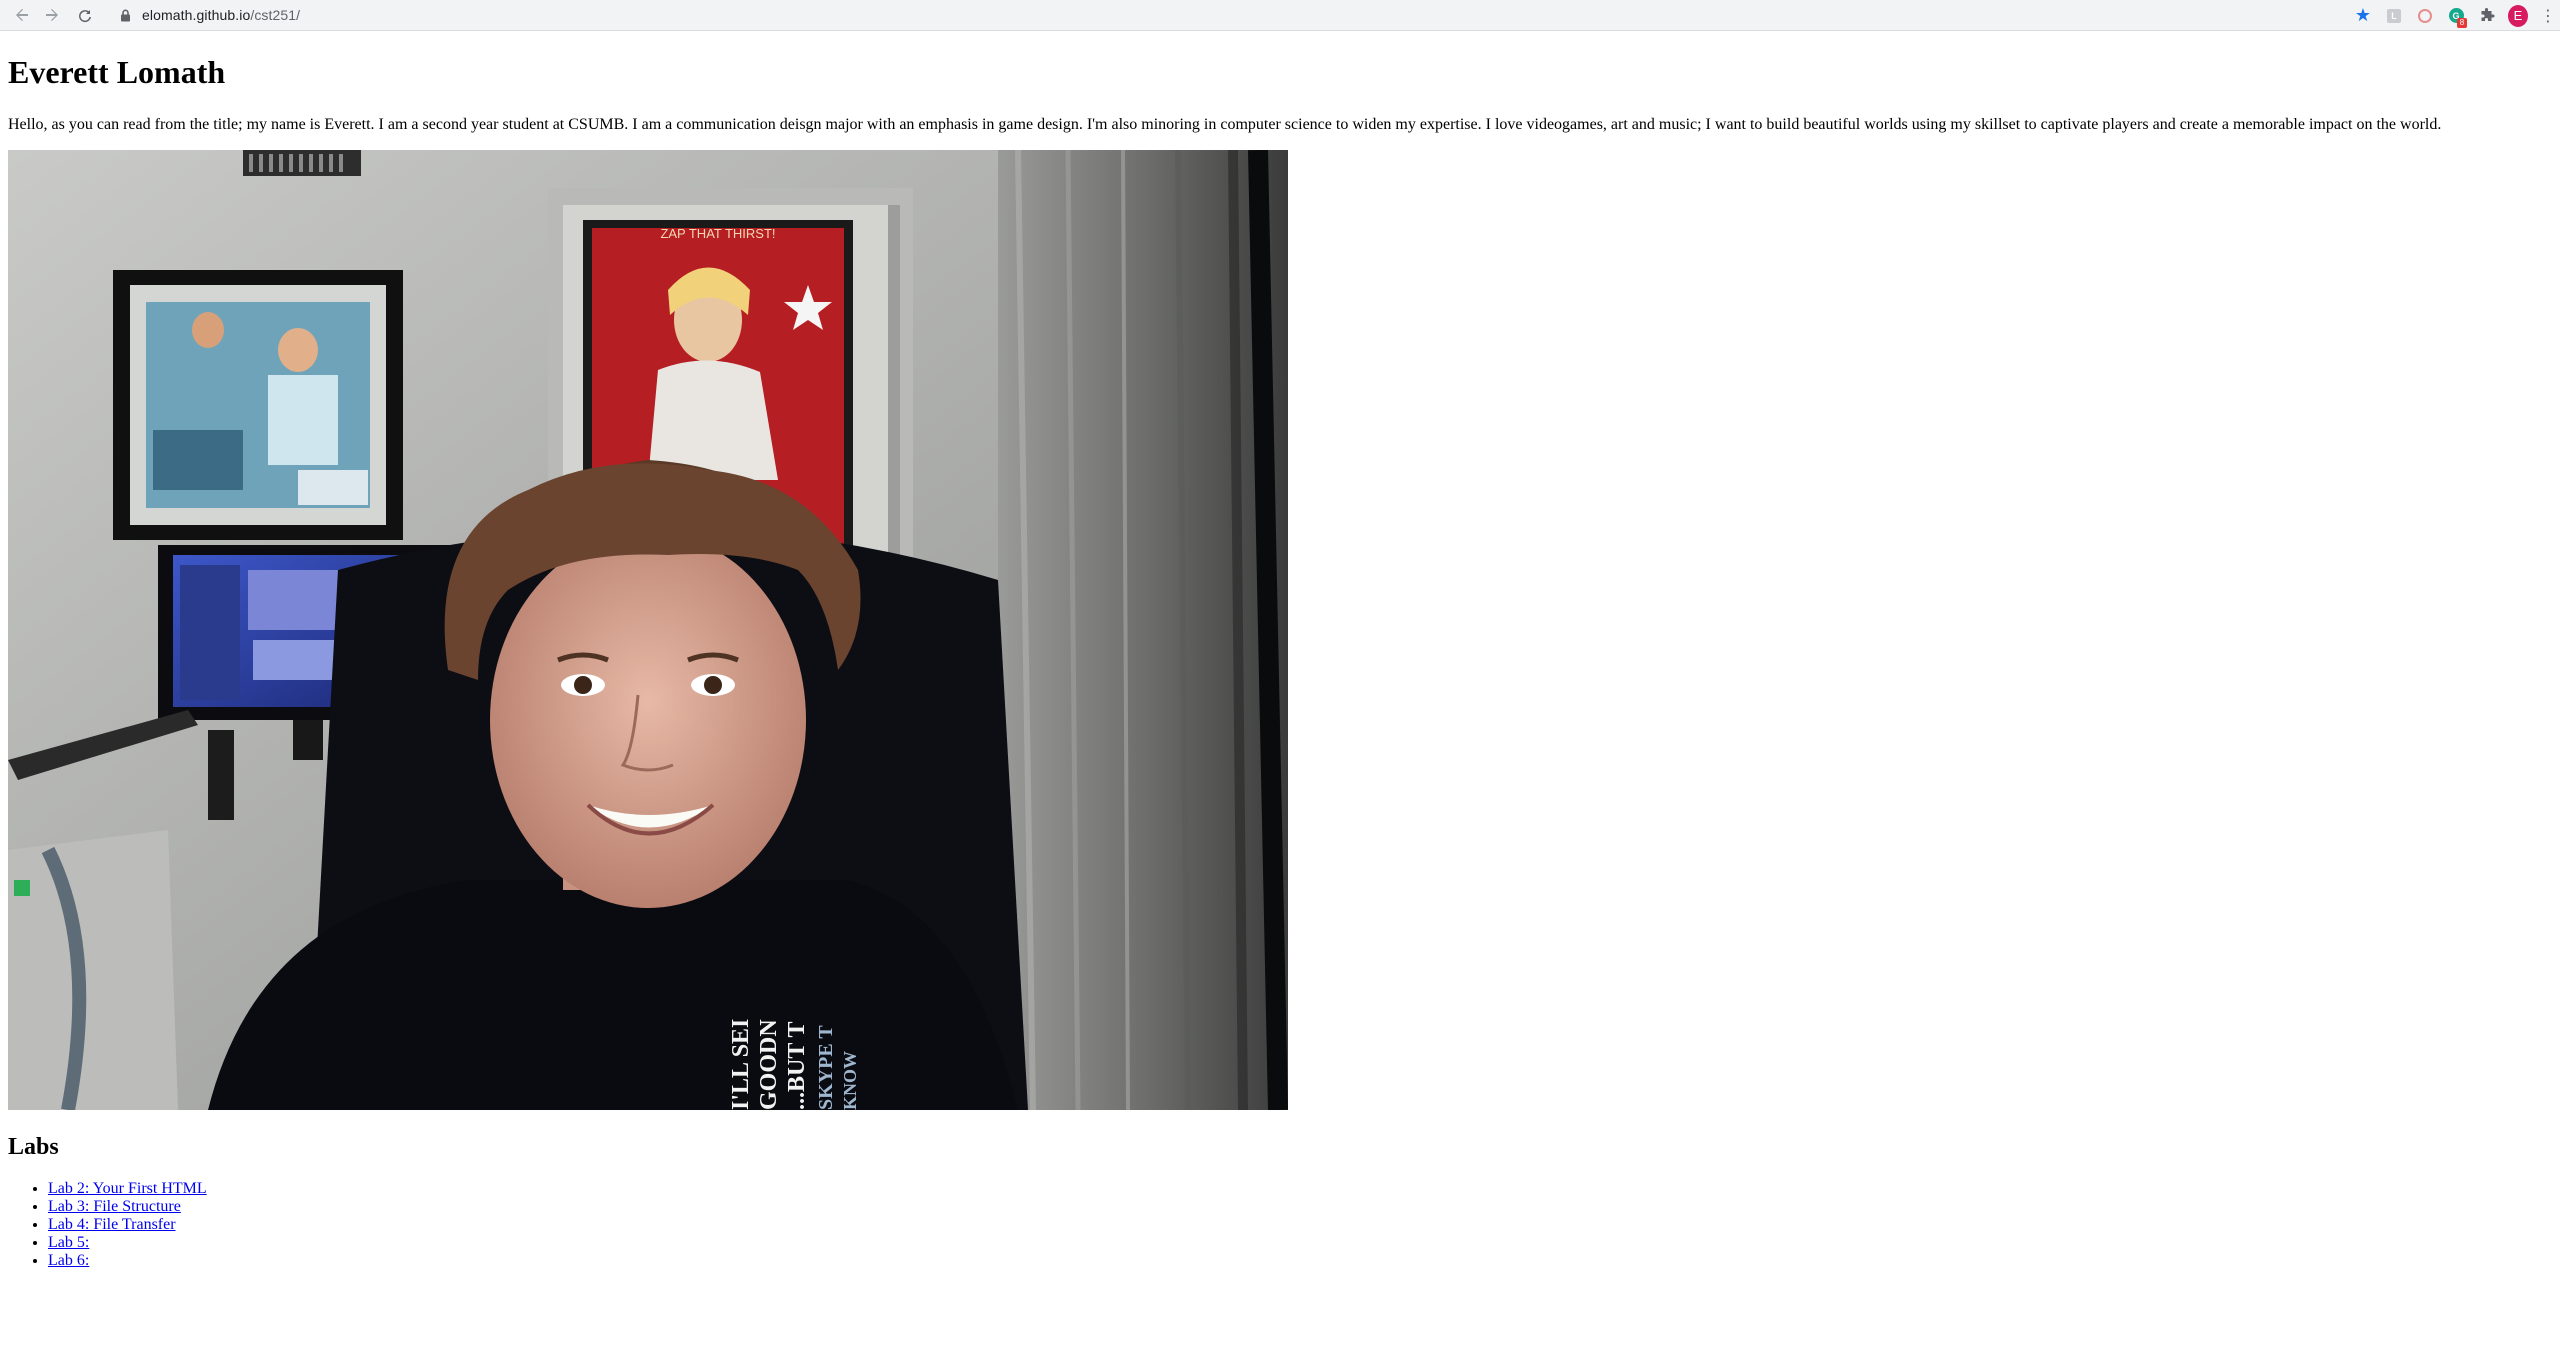 The image size is (2560, 1357). Describe the element at coordinates (112, 1224) in the screenshot. I see `lab-4-link: Lab 4: File Transfer` at that location.